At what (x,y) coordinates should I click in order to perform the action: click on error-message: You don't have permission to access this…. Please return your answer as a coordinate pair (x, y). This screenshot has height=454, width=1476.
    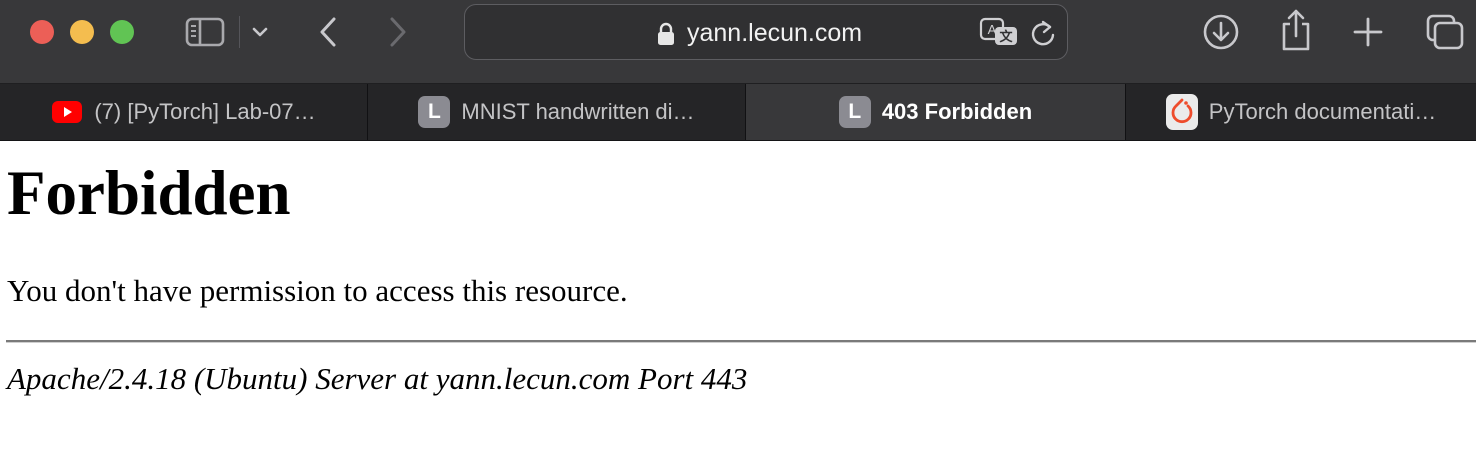
    Looking at the image, I should click on (317, 290).